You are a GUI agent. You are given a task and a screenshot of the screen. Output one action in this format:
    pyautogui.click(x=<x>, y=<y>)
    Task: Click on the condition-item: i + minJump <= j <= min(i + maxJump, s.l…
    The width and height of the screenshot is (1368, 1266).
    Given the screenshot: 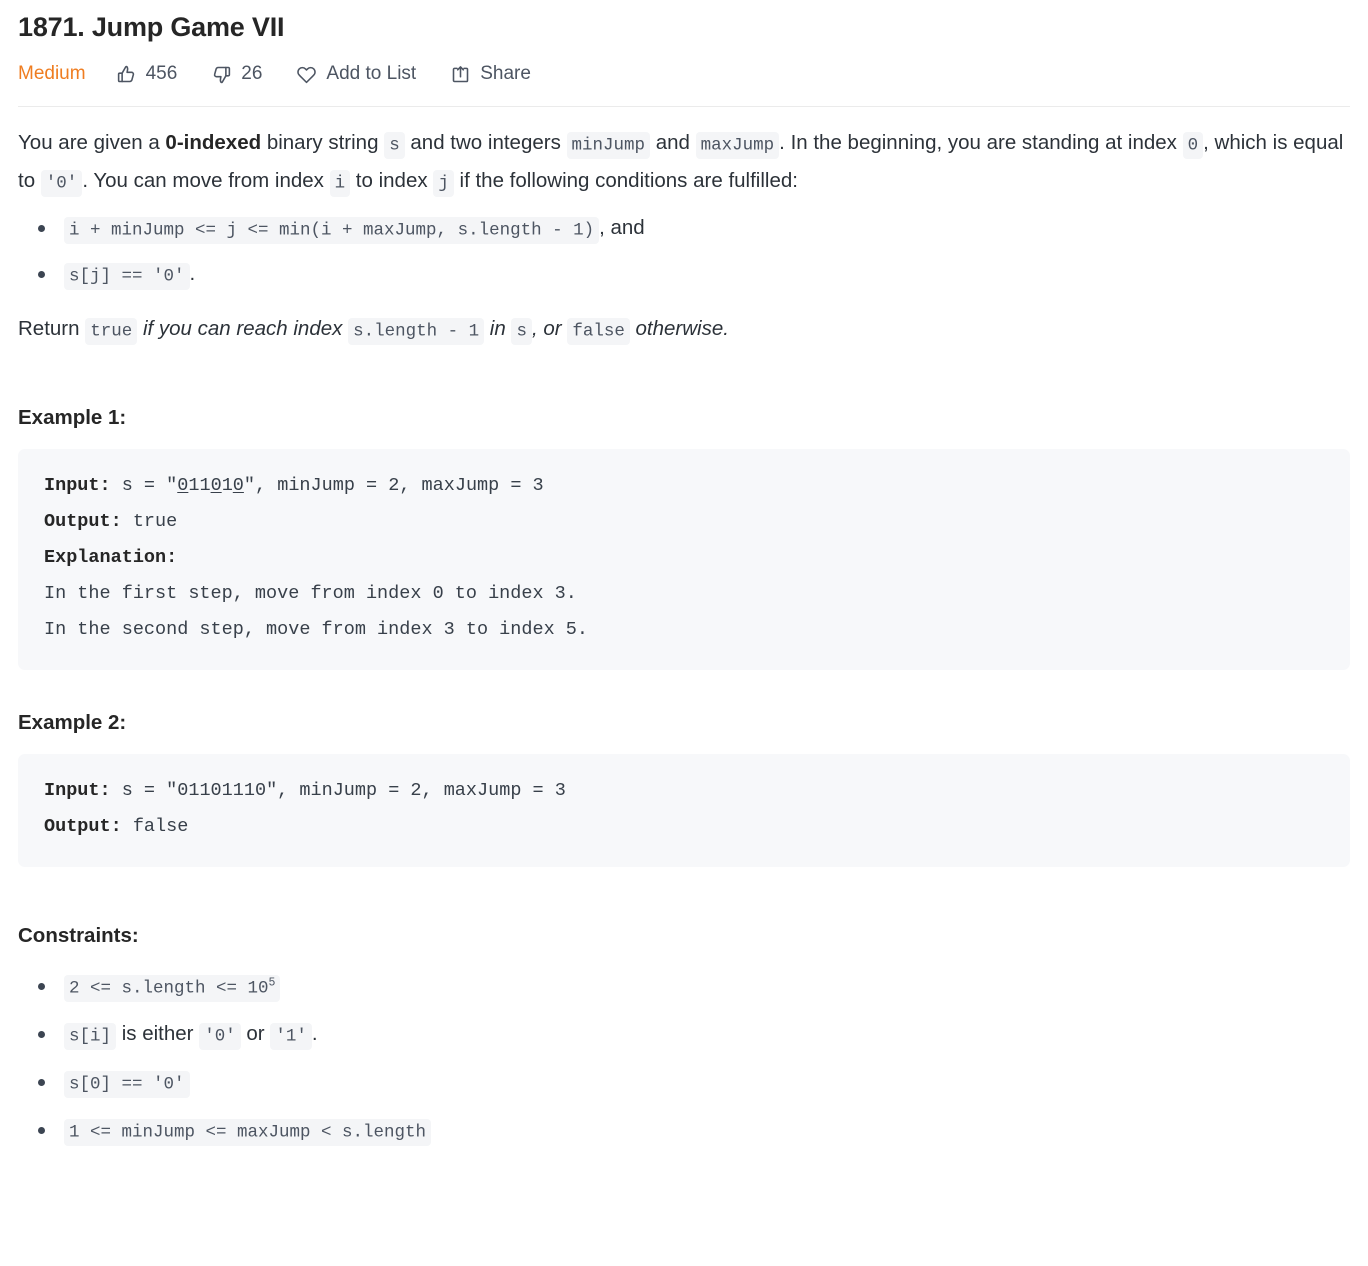 What is the action you would take?
    pyautogui.click(x=694, y=229)
    